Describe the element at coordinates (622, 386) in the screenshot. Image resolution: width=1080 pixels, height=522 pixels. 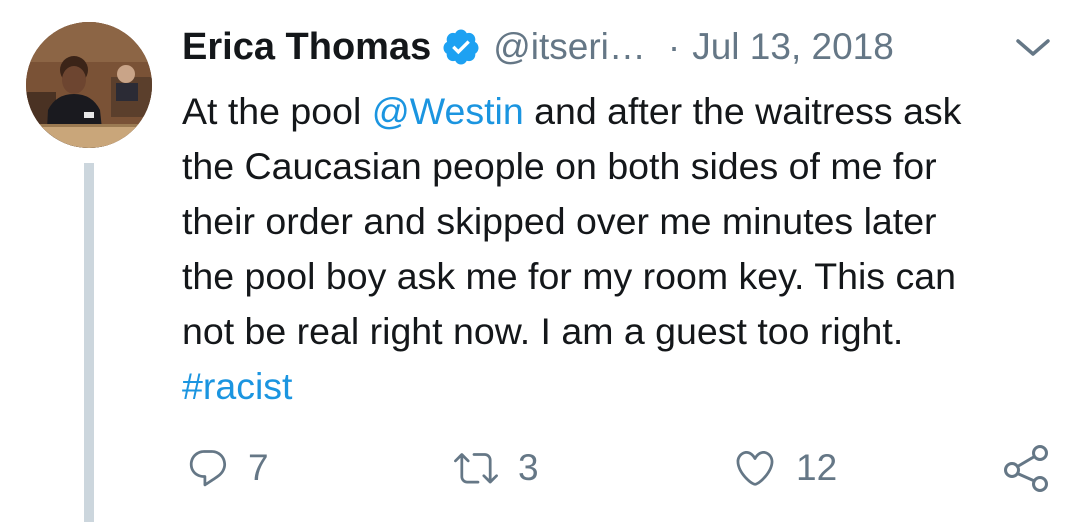
I see `hashtag-link: #racist` at that location.